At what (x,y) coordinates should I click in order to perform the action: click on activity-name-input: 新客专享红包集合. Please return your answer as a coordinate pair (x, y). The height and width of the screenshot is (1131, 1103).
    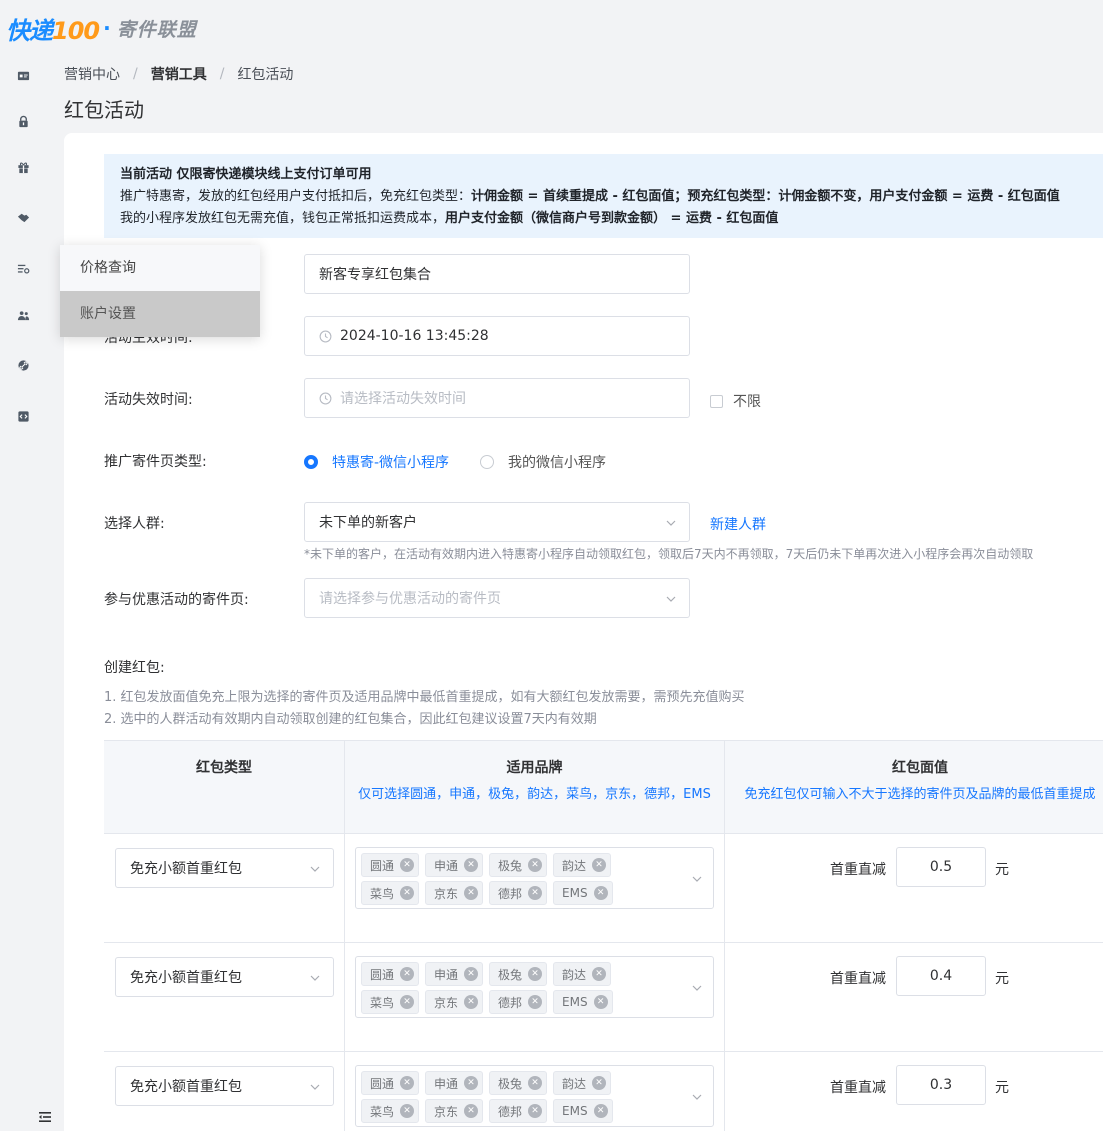
    Looking at the image, I should click on (497, 274).